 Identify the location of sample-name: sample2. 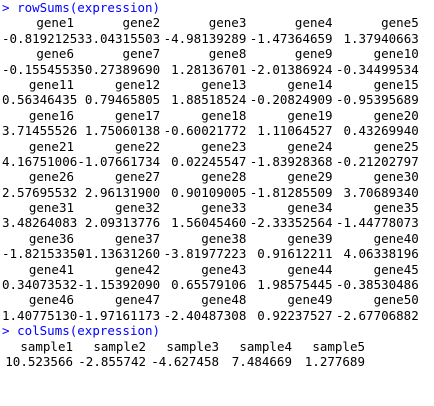
(119, 346).